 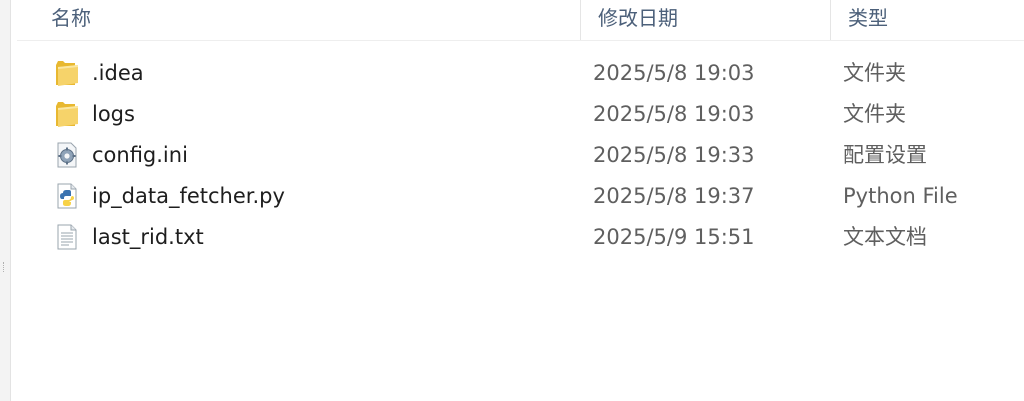 What do you see at coordinates (705, 20) in the screenshot?
I see `column-header-date-modified: 修改日期` at bounding box center [705, 20].